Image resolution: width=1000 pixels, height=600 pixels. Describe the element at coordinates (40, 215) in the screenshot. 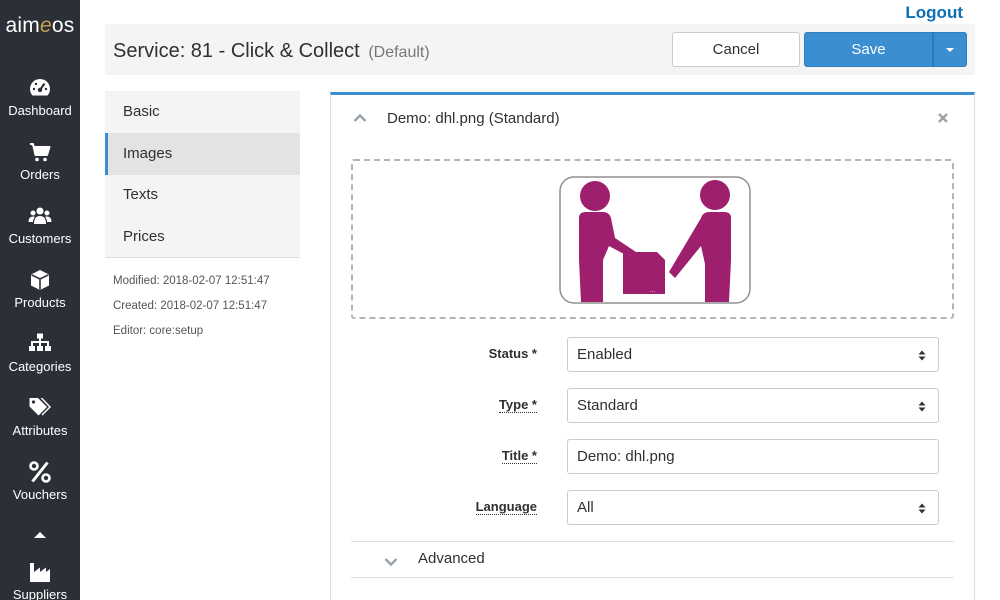

I see `users-icon` at that location.